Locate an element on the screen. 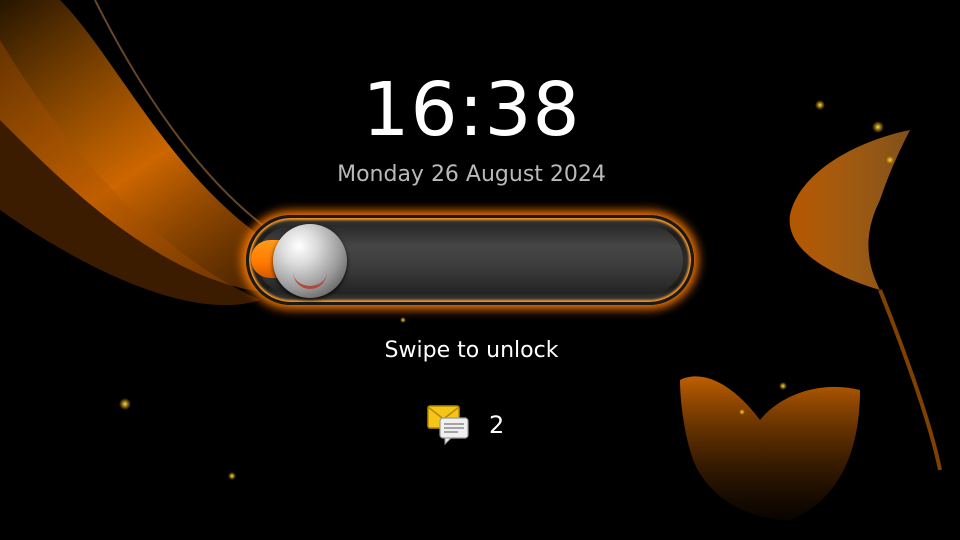 The image size is (960, 540). unlock-slider-knob is located at coordinates (310, 261).